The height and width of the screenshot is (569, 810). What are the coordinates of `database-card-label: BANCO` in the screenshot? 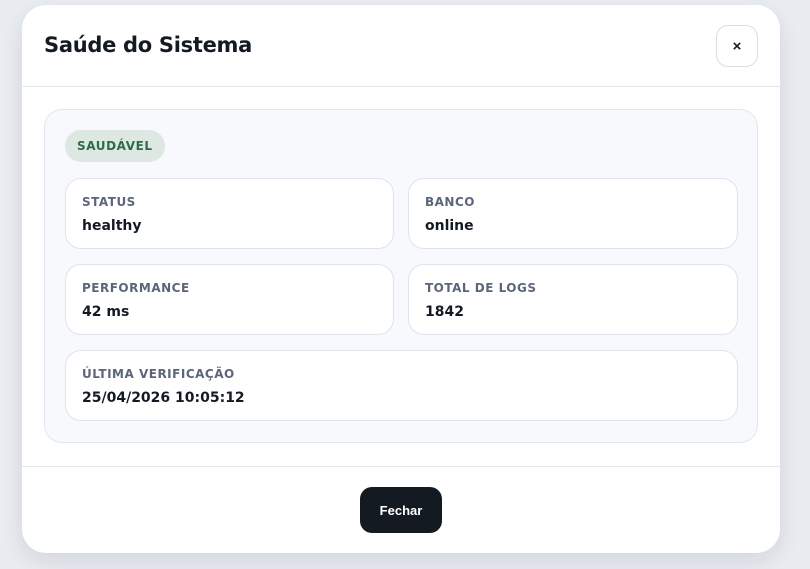 It's located at (450, 202).